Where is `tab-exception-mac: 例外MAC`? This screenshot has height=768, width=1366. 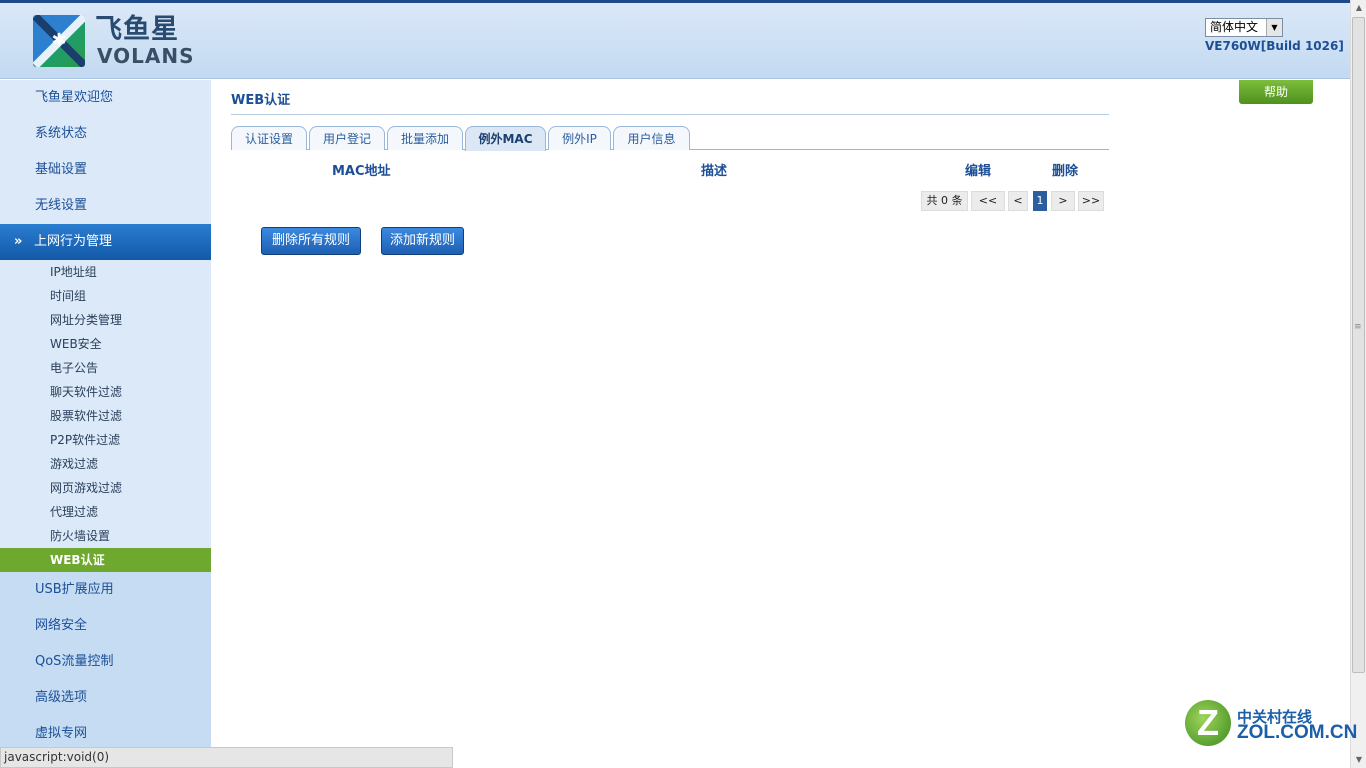
tab-exception-mac: 例外MAC is located at coordinates (505, 138).